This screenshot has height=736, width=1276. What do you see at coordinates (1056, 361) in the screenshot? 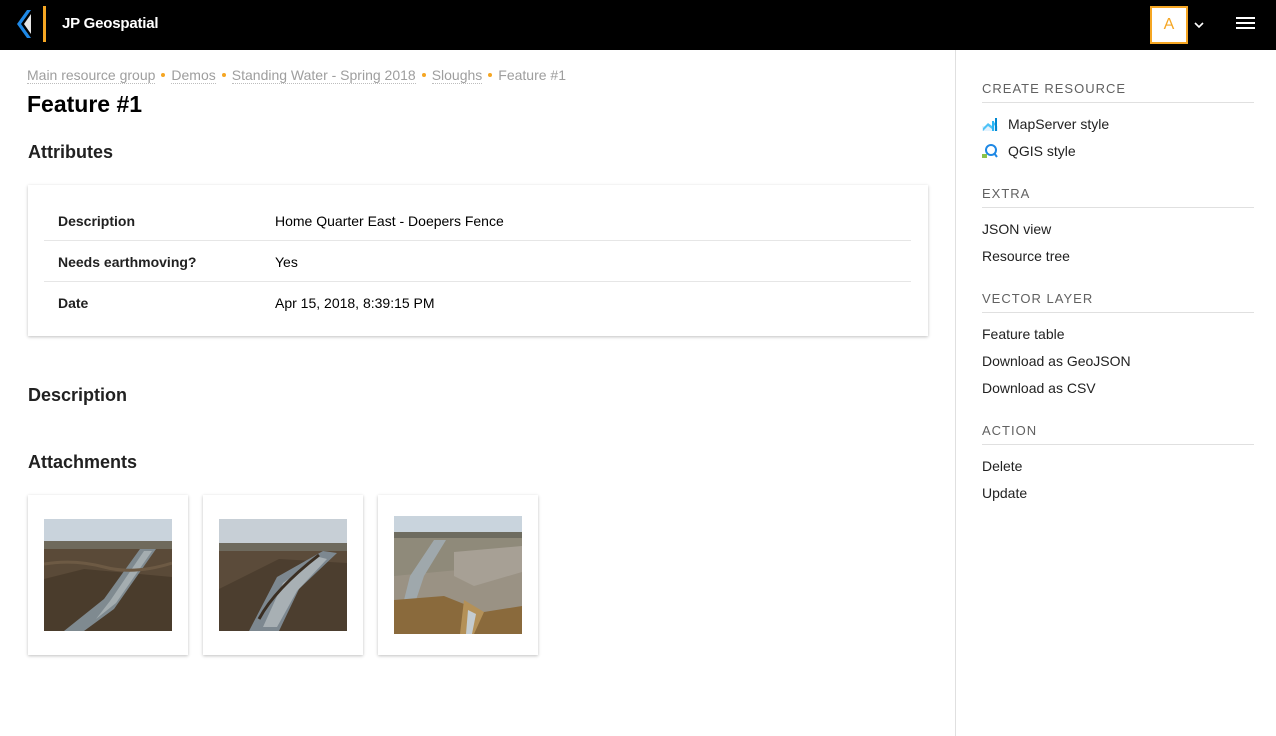
I see `sidebar-item-download-geojson: Download as GeoJSON` at bounding box center [1056, 361].